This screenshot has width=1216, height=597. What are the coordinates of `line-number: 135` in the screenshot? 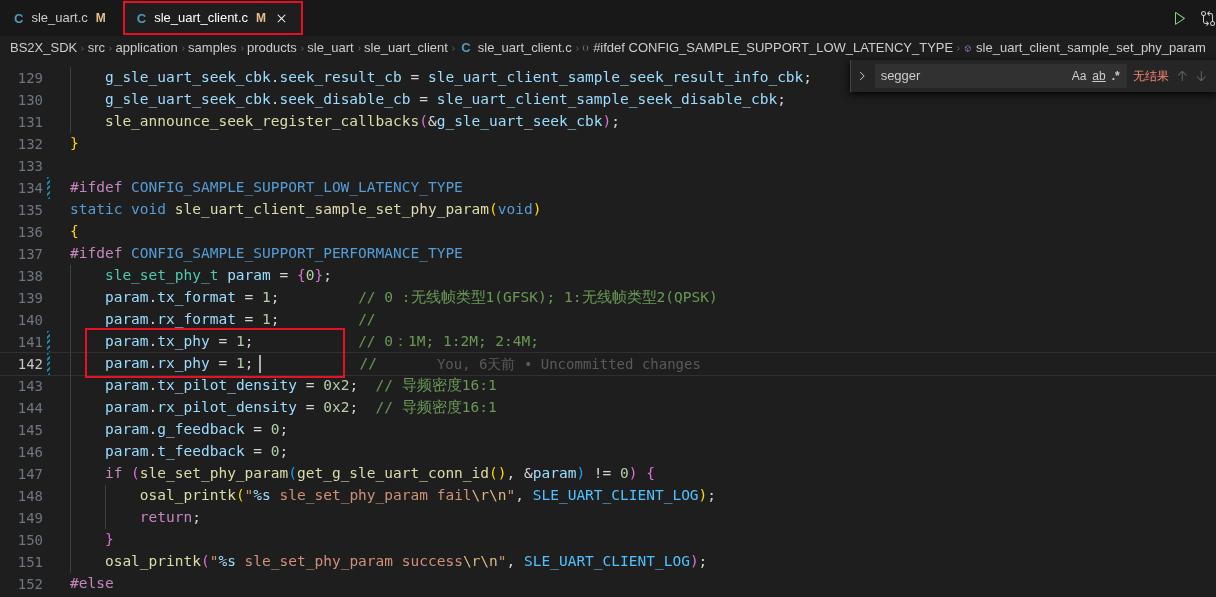 It's located at (29, 210).